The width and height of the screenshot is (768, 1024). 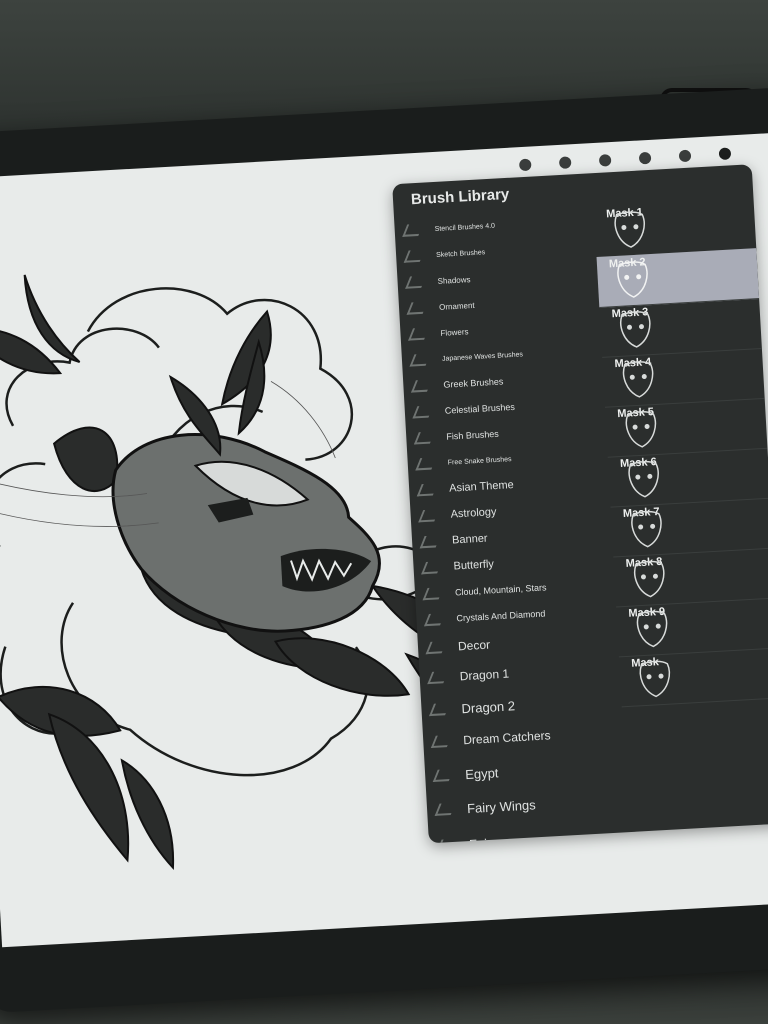 I want to click on category-label: Crystals And Diamond, so click(x=501, y=616).